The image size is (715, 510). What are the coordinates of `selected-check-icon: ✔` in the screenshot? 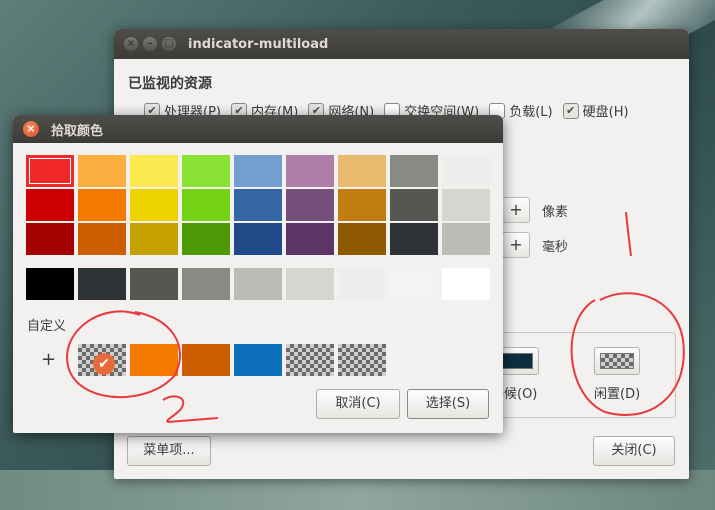 It's located at (104, 364).